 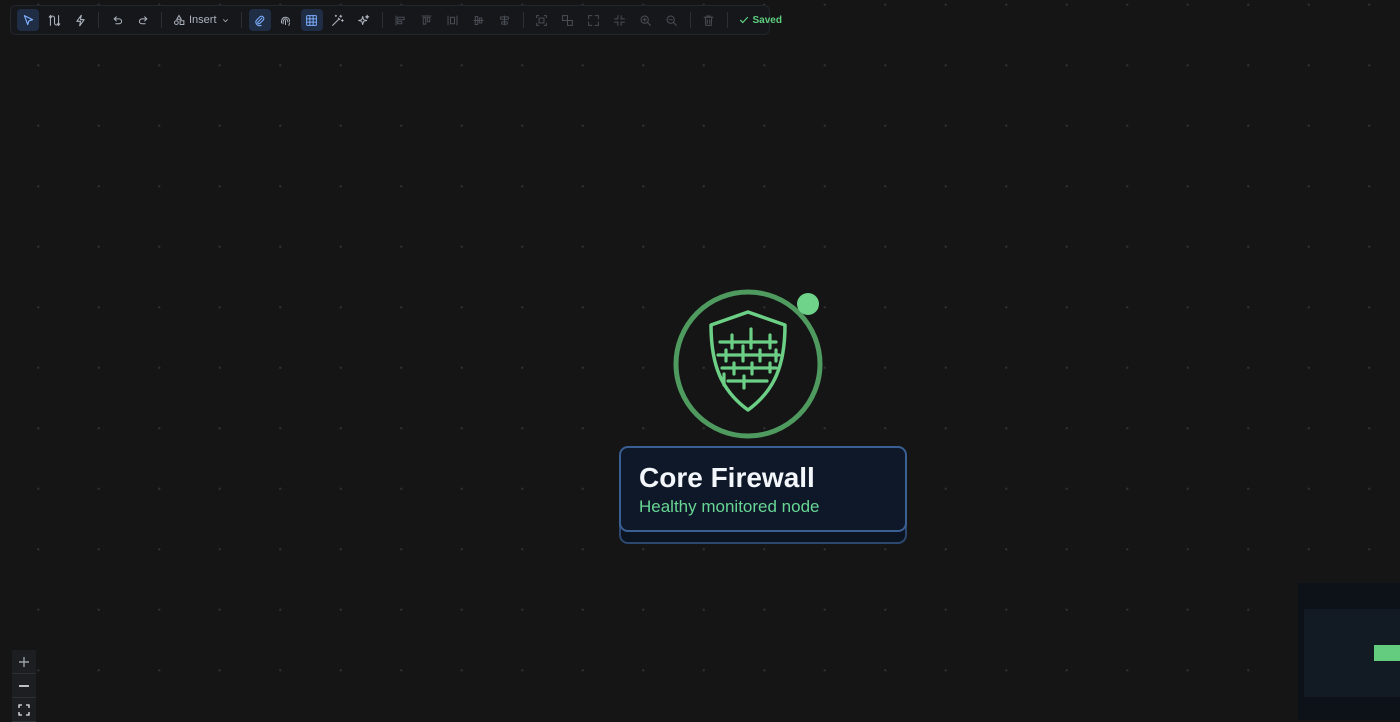 I want to click on toolbar: Insert Saved, so click(x=396, y=20).